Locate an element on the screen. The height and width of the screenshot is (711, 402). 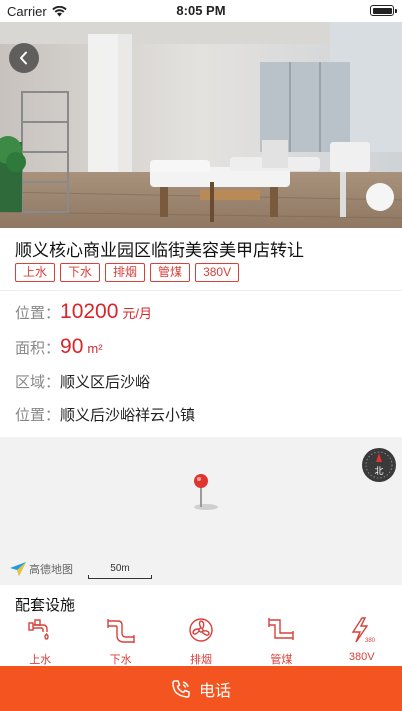
facility-label: 上水 is located at coordinates (40, 660).